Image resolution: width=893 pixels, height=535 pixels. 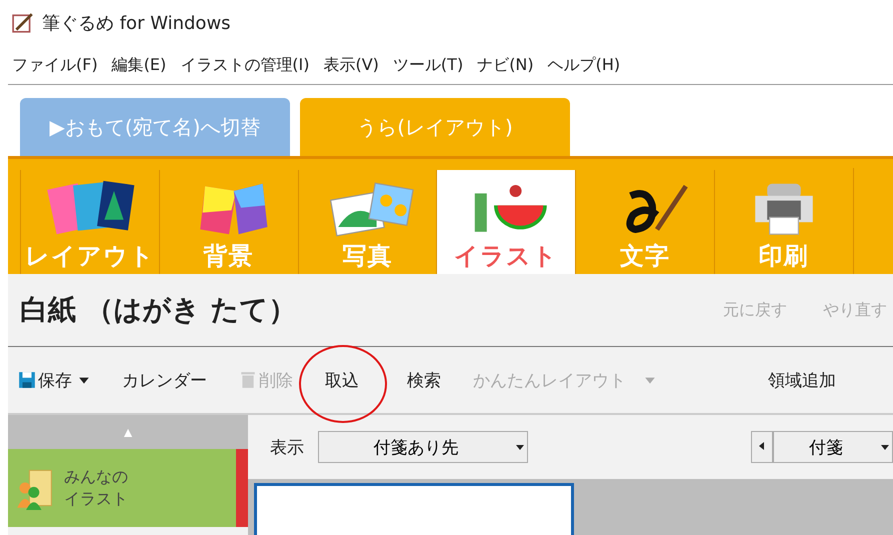 What do you see at coordinates (424, 380) in the screenshot?
I see `toolbar-button: 検索` at bounding box center [424, 380].